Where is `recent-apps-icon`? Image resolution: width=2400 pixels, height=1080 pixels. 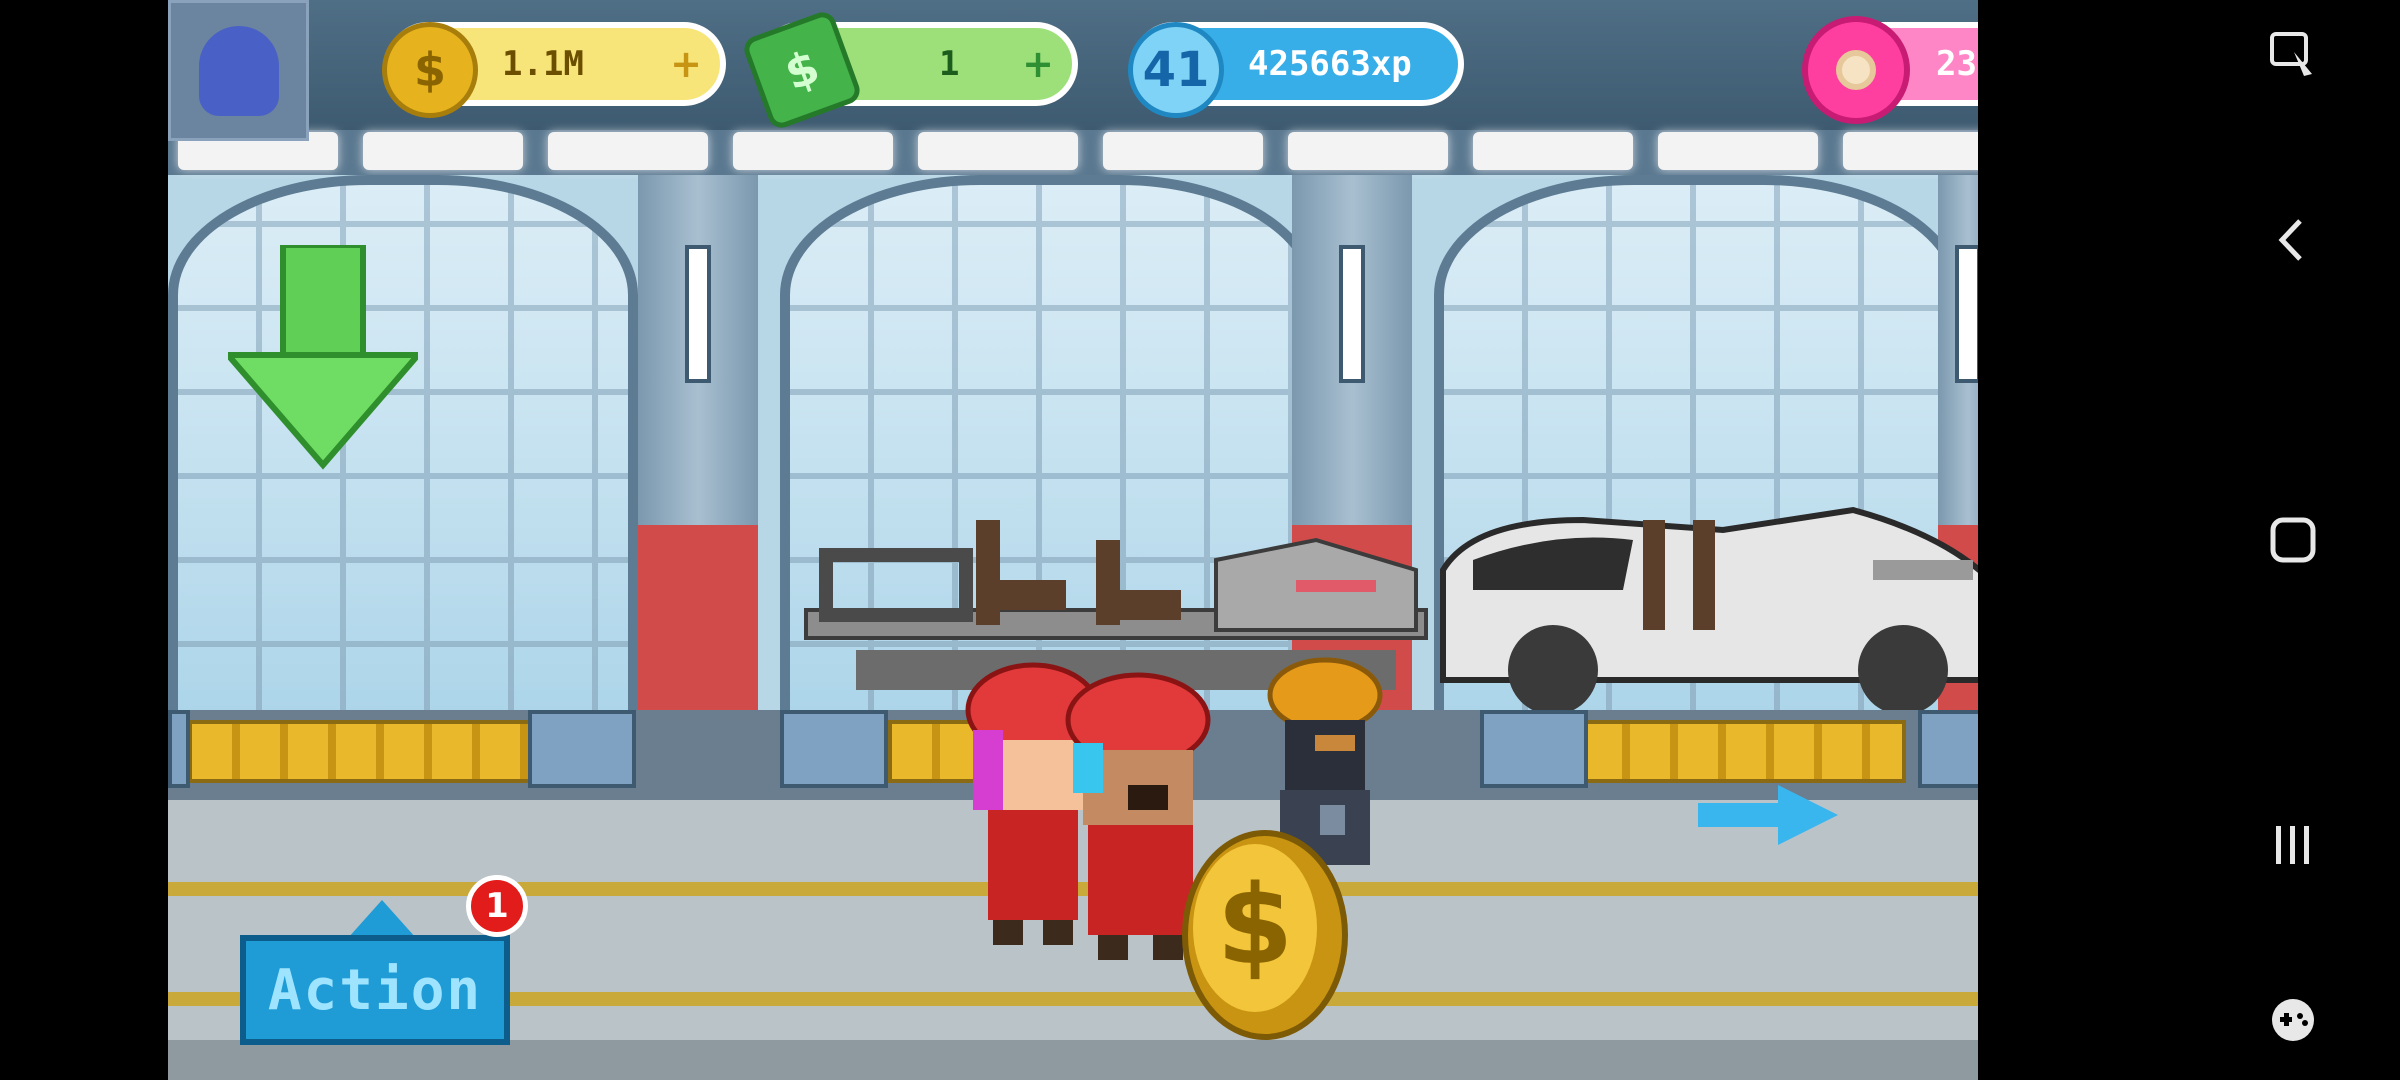 recent-apps-icon is located at coordinates (2293, 845).